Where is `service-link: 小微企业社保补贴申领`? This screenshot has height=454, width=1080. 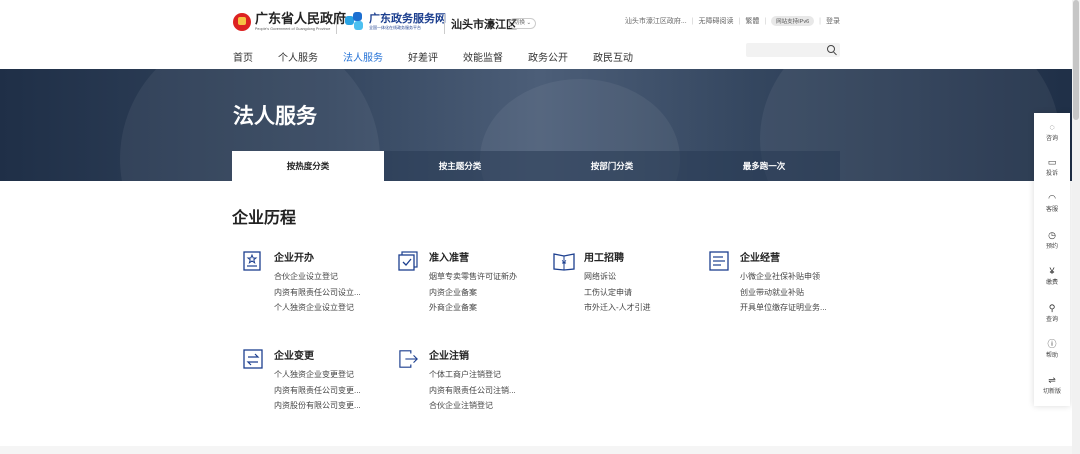
service-link: 小微企业社保补贴申领 is located at coordinates (795, 277).